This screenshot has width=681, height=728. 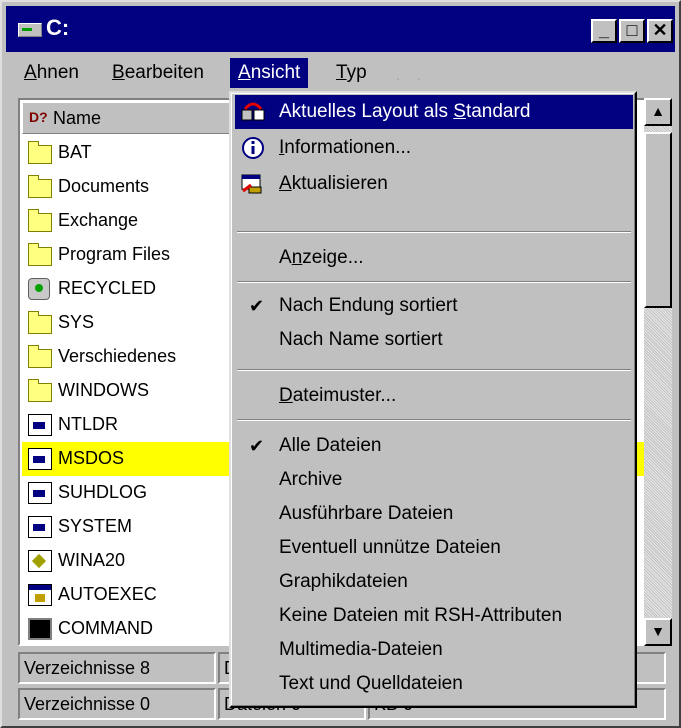 What do you see at coordinates (107, 594) in the screenshot?
I see `file-name: AUTOEXEC` at bounding box center [107, 594].